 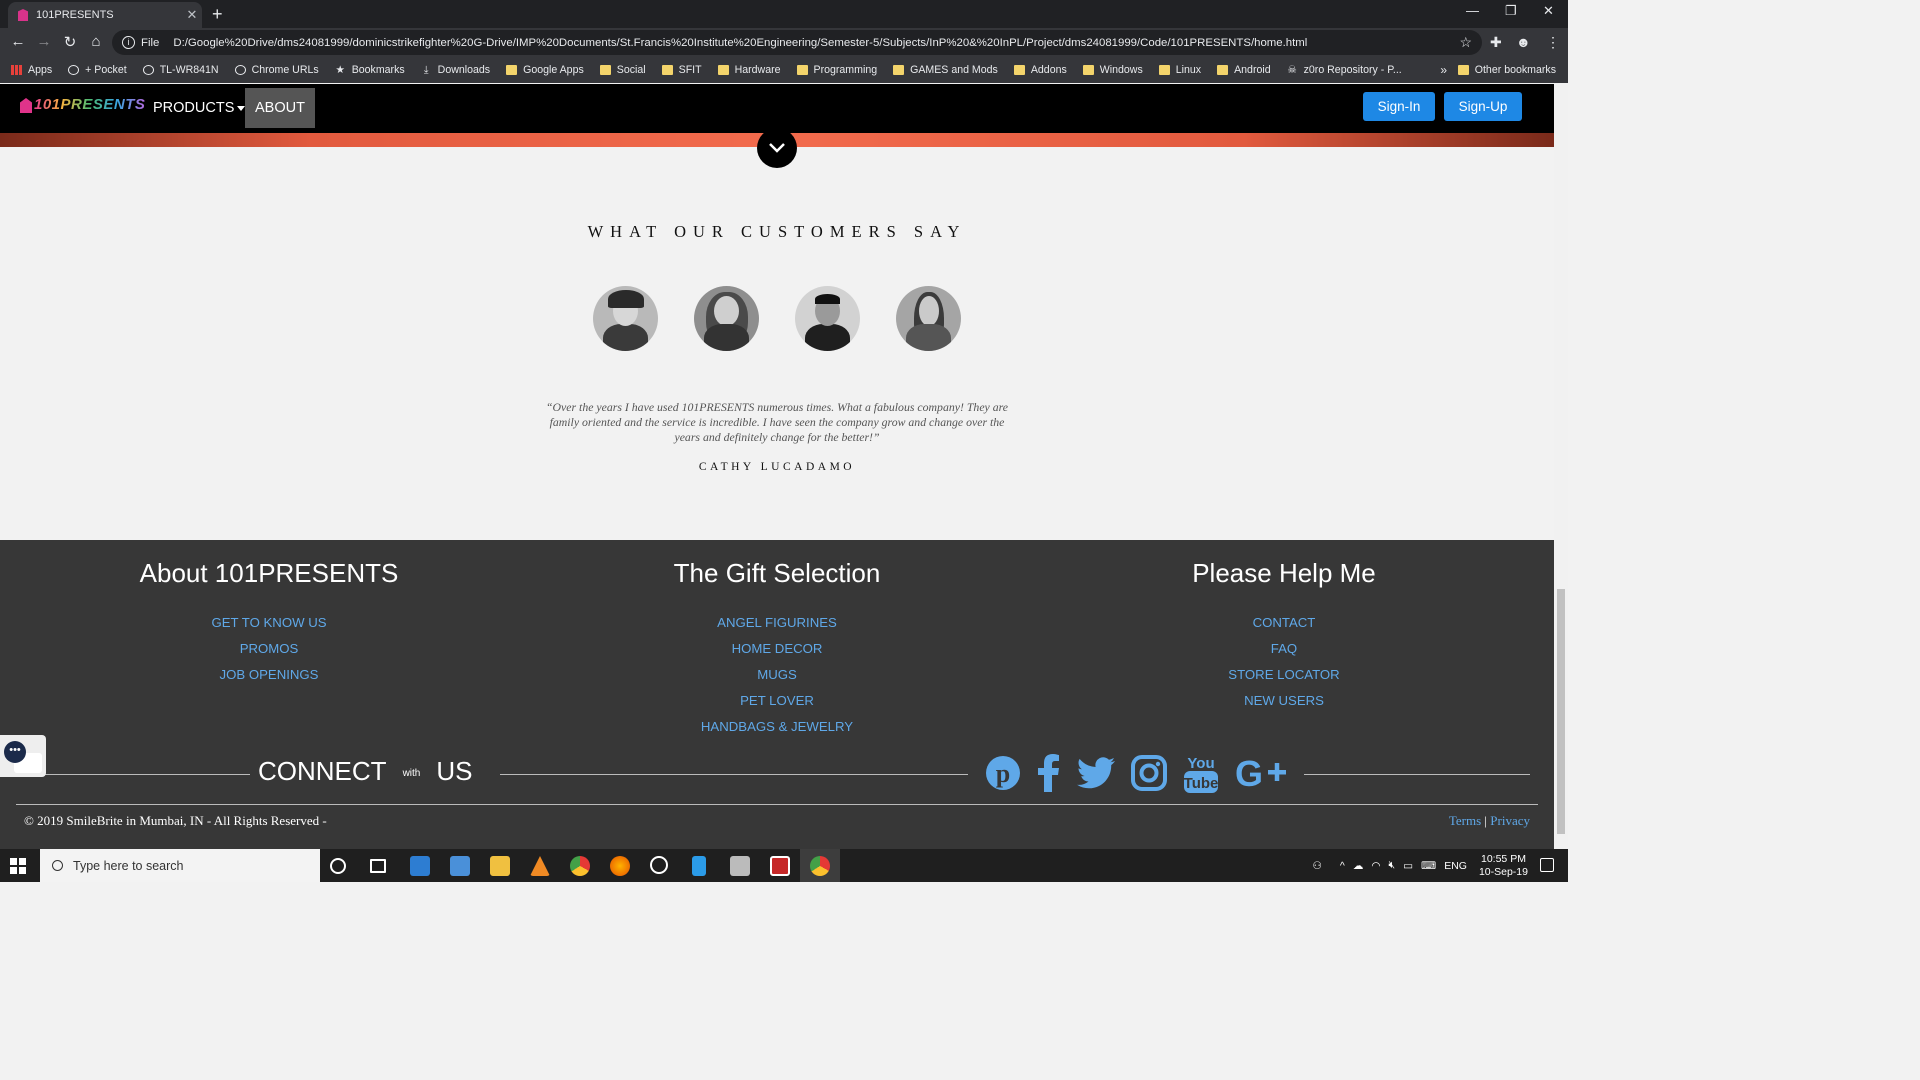 I want to click on chrome-icon, so click(x=580, y=866).